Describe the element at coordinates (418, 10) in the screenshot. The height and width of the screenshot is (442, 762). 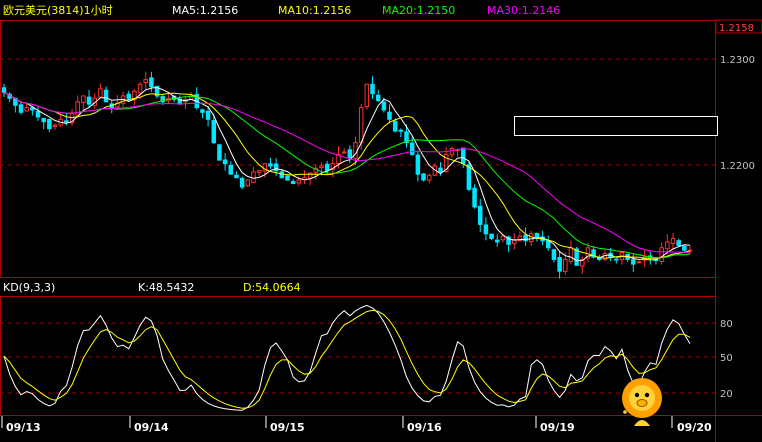
I see `ma20-label: MA20:1.2150` at that location.